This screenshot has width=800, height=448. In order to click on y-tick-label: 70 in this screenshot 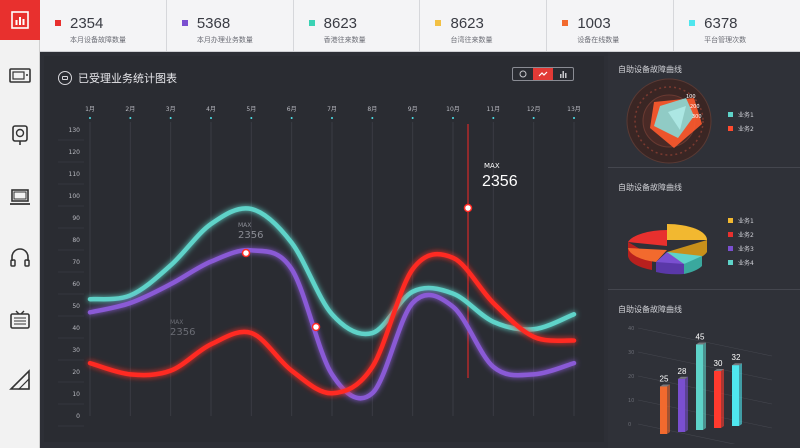, I will do `click(76, 262)`.